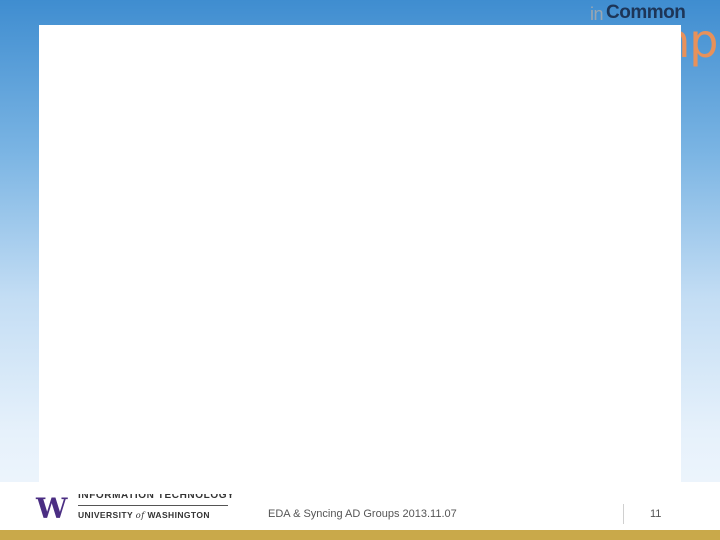 The height and width of the screenshot is (540, 720). What do you see at coordinates (362, 514) in the screenshot?
I see `footer-title: EDA & Syncing AD Groups 2013.11.07` at bounding box center [362, 514].